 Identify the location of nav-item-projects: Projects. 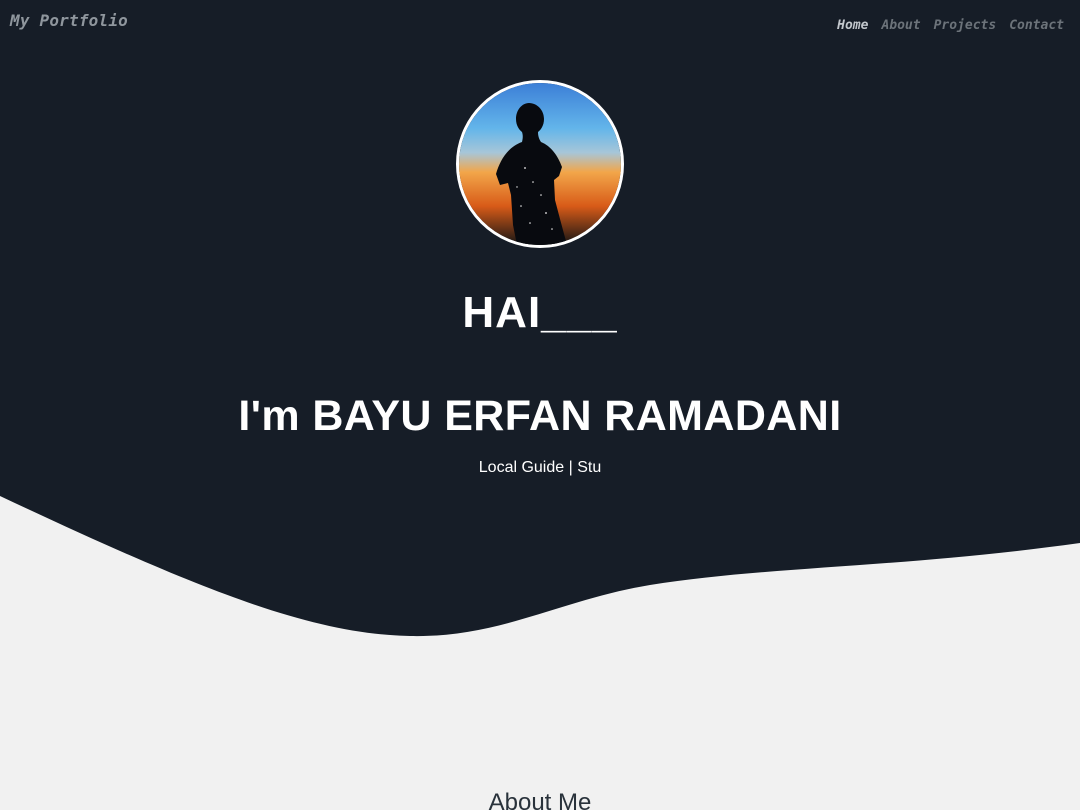
(965, 23).